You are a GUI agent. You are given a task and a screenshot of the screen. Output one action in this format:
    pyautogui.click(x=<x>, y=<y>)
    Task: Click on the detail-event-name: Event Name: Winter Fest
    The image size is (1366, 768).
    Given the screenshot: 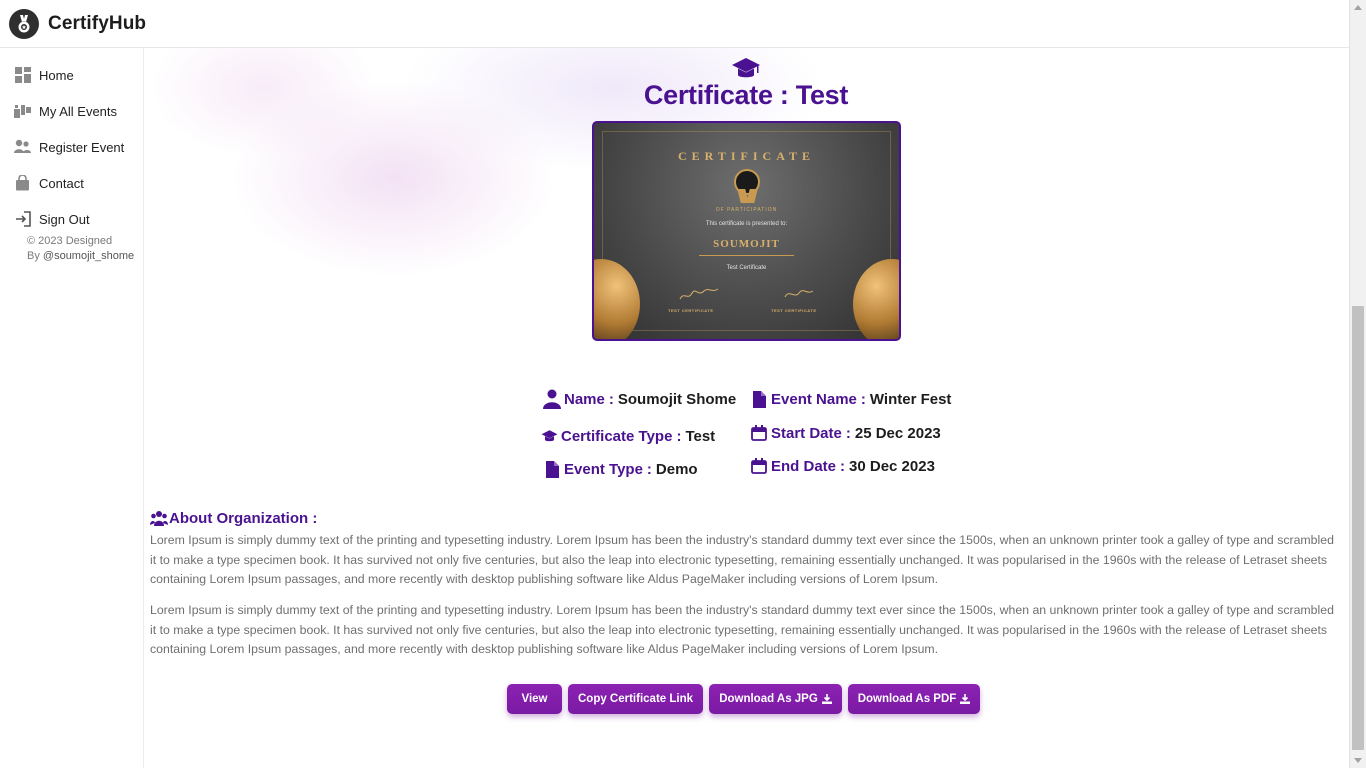 What is the action you would take?
    pyautogui.click(x=850, y=399)
    